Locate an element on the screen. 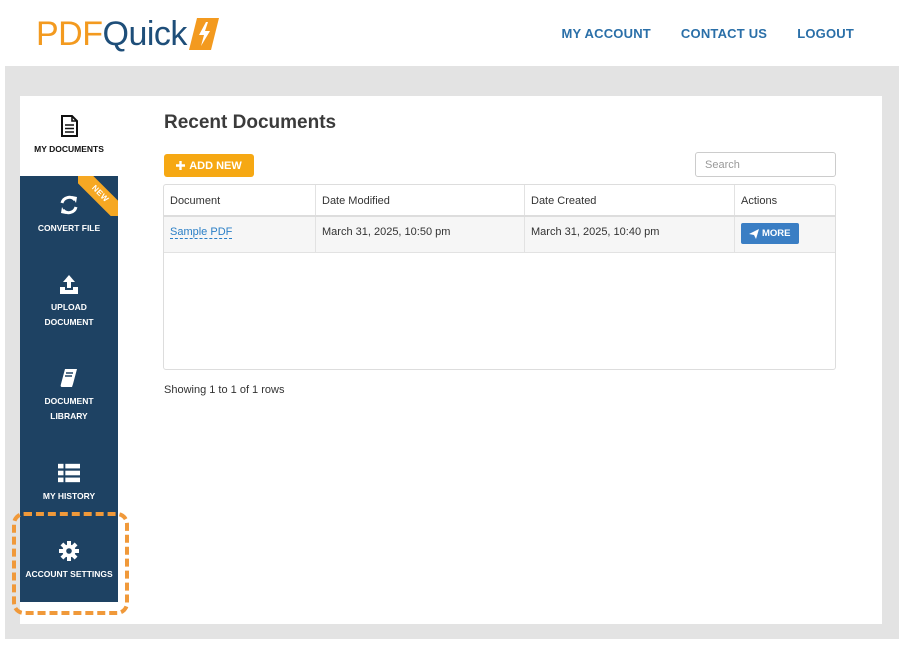  logo-pdf-text: PDF is located at coordinates (69, 34).